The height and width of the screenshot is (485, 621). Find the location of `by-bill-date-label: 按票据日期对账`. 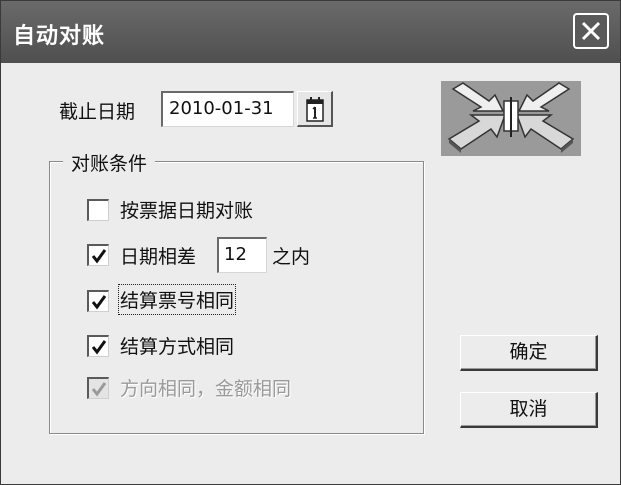

by-bill-date-label: 按票据日期对账 is located at coordinates (187, 211).